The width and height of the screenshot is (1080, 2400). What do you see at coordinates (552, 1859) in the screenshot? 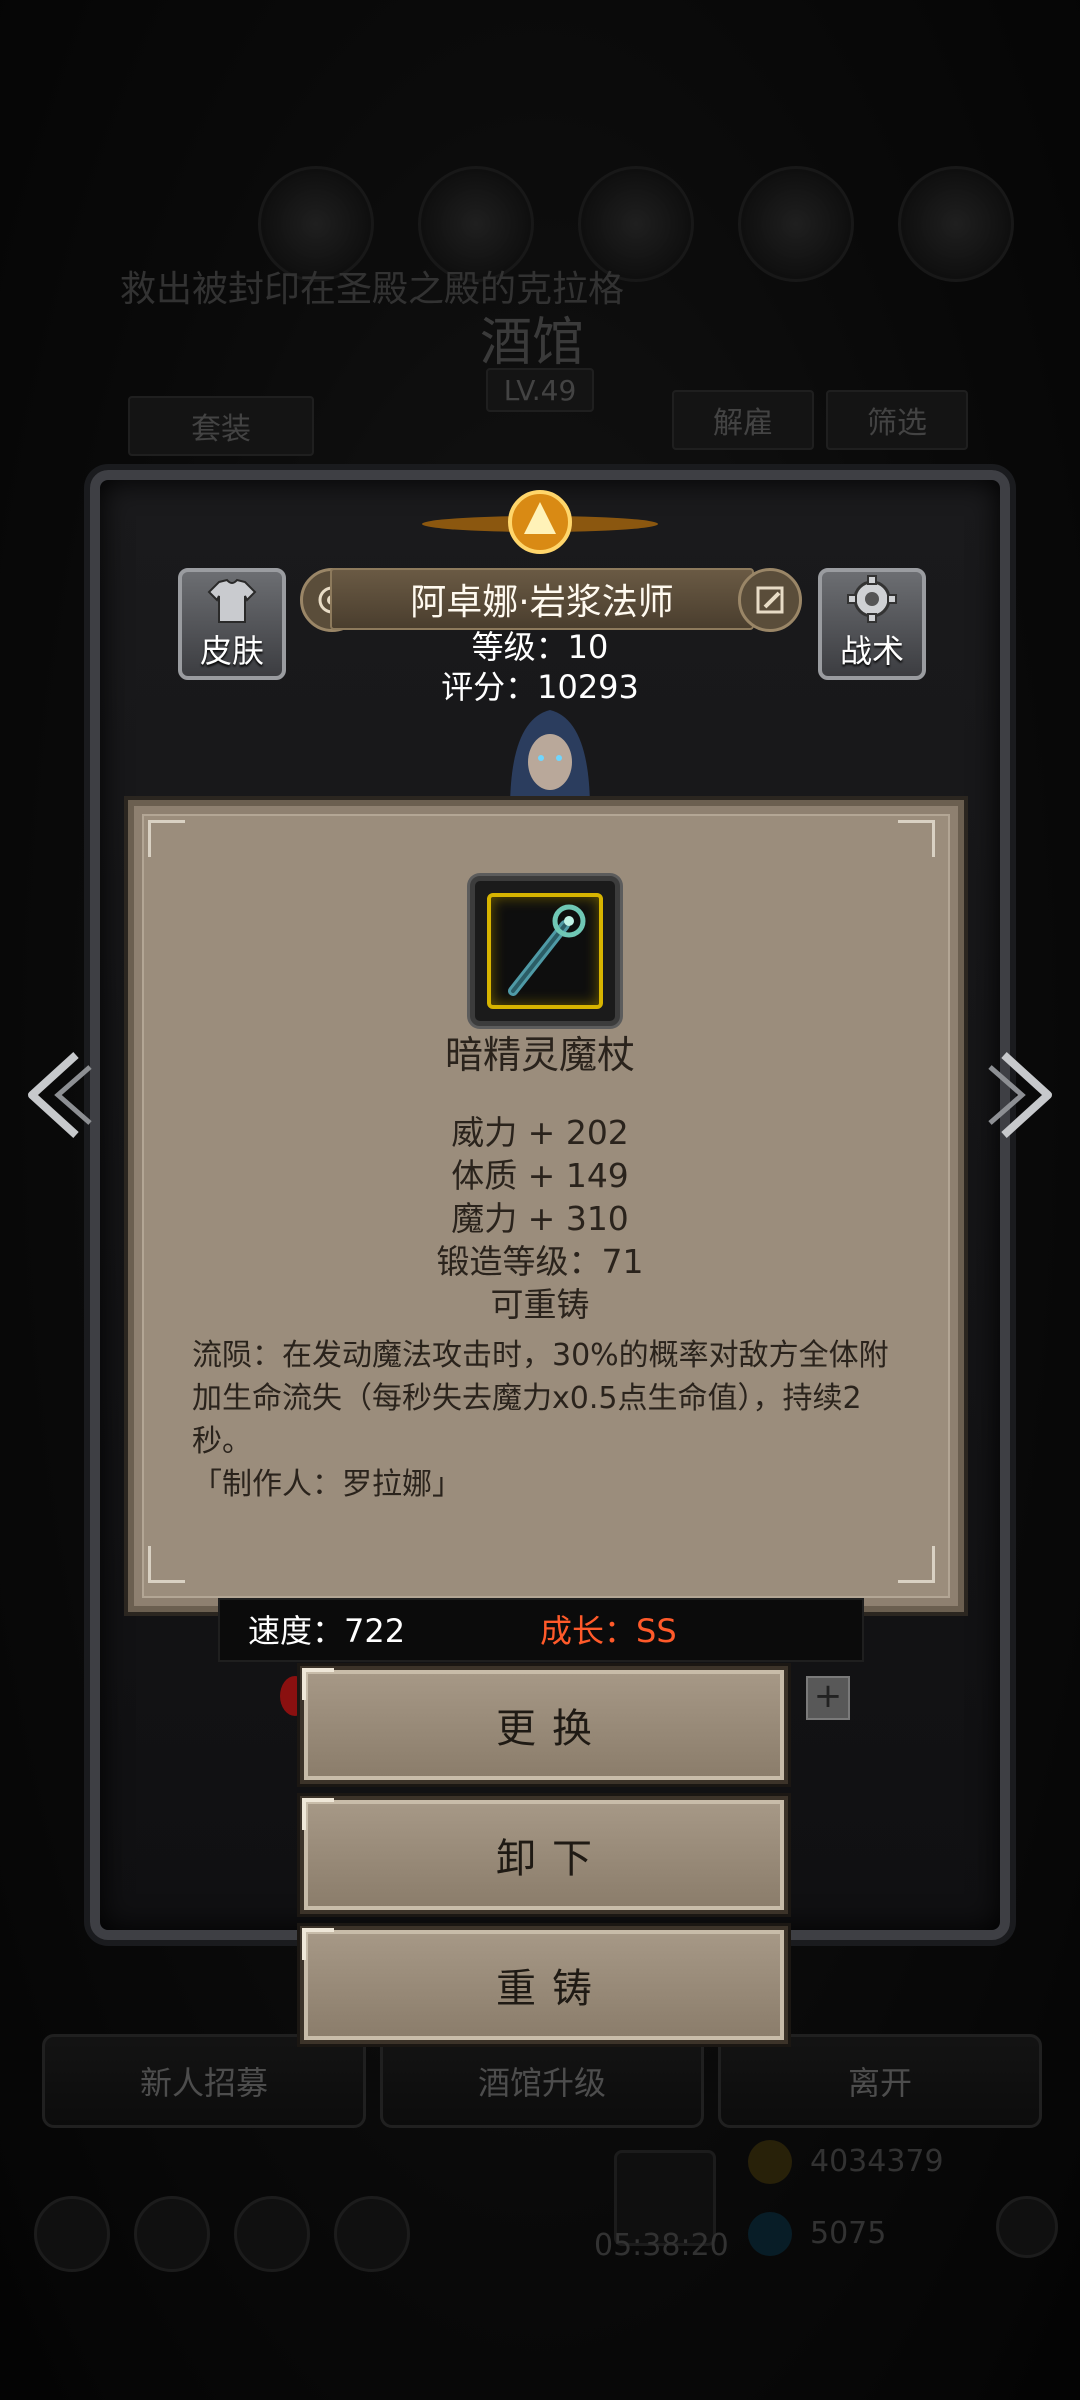
I see `unequip-button-label: 卸下` at bounding box center [552, 1859].